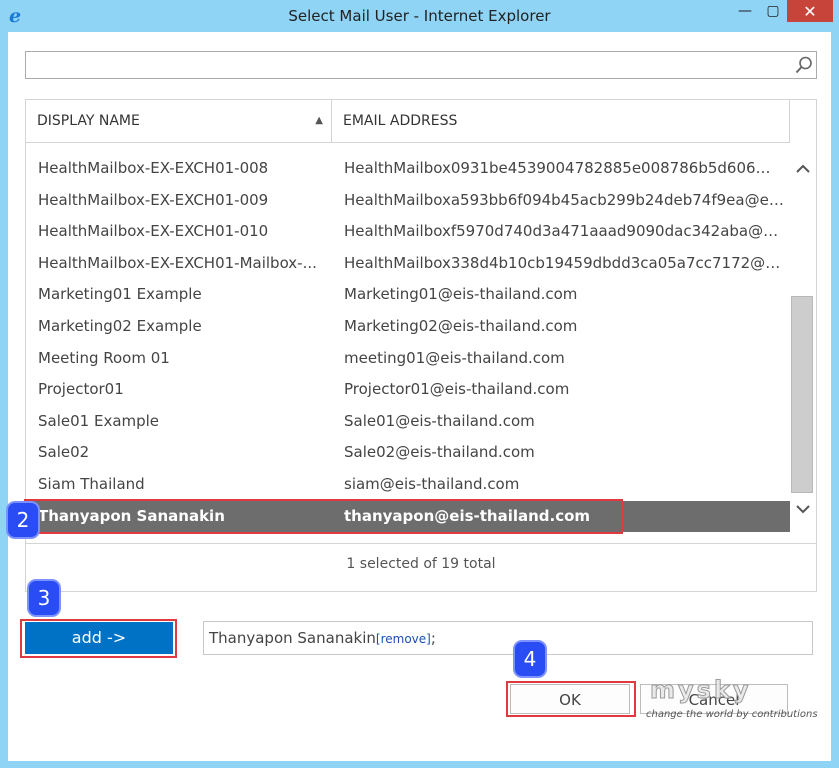 This screenshot has height=768, width=839. Describe the element at coordinates (88, 121) in the screenshot. I see `column-header-label: DISPLAY NAME` at that location.